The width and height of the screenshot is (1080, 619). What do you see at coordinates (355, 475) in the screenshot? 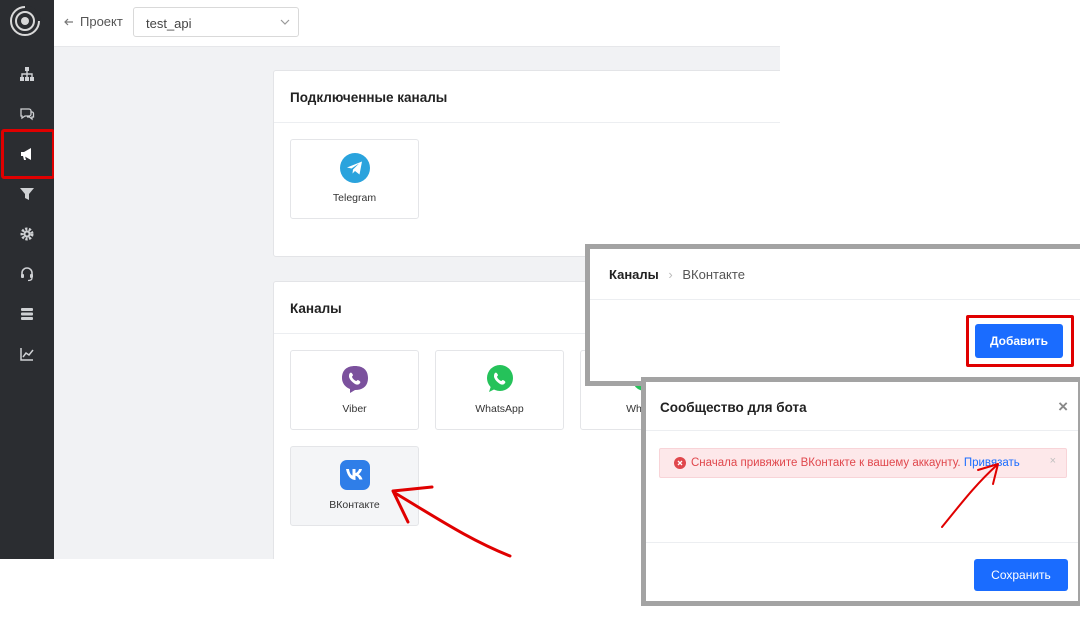
I see `vk-icon` at bounding box center [355, 475].